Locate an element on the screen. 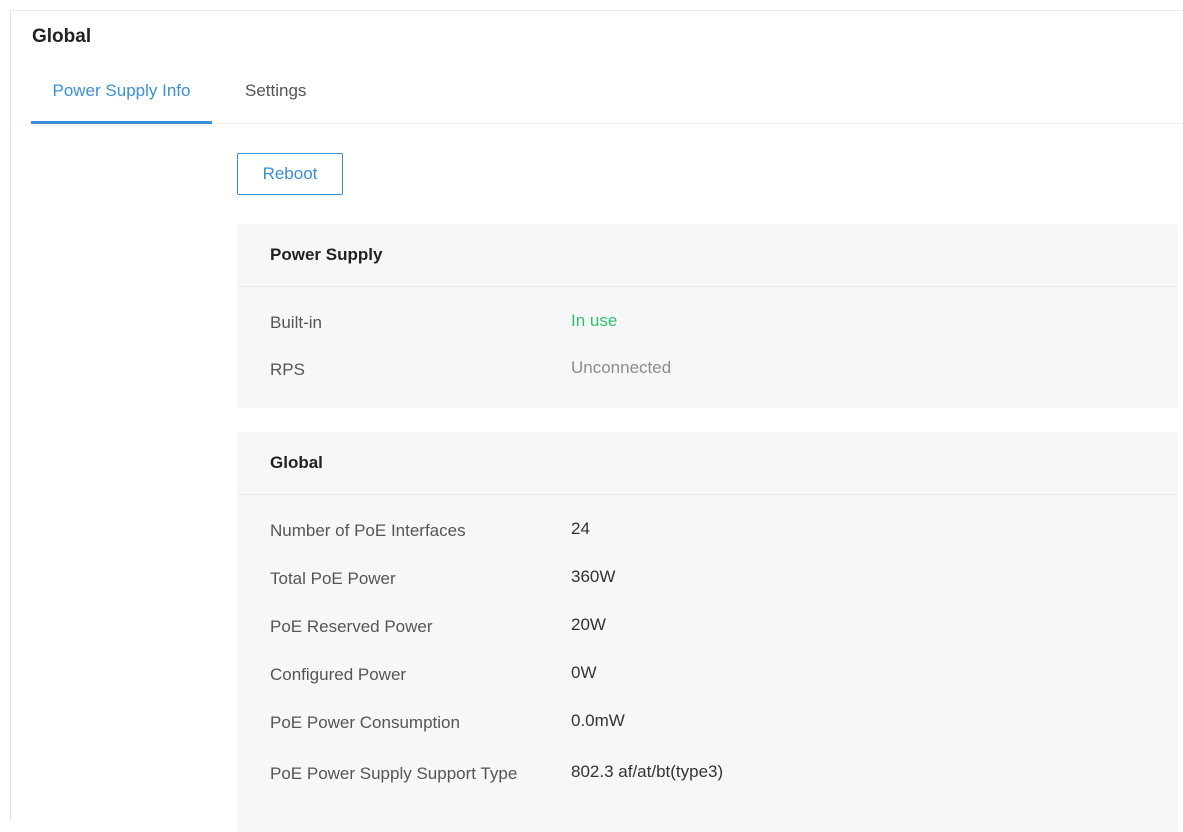  tab-settings: Settings is located at coordinates (275, 101).